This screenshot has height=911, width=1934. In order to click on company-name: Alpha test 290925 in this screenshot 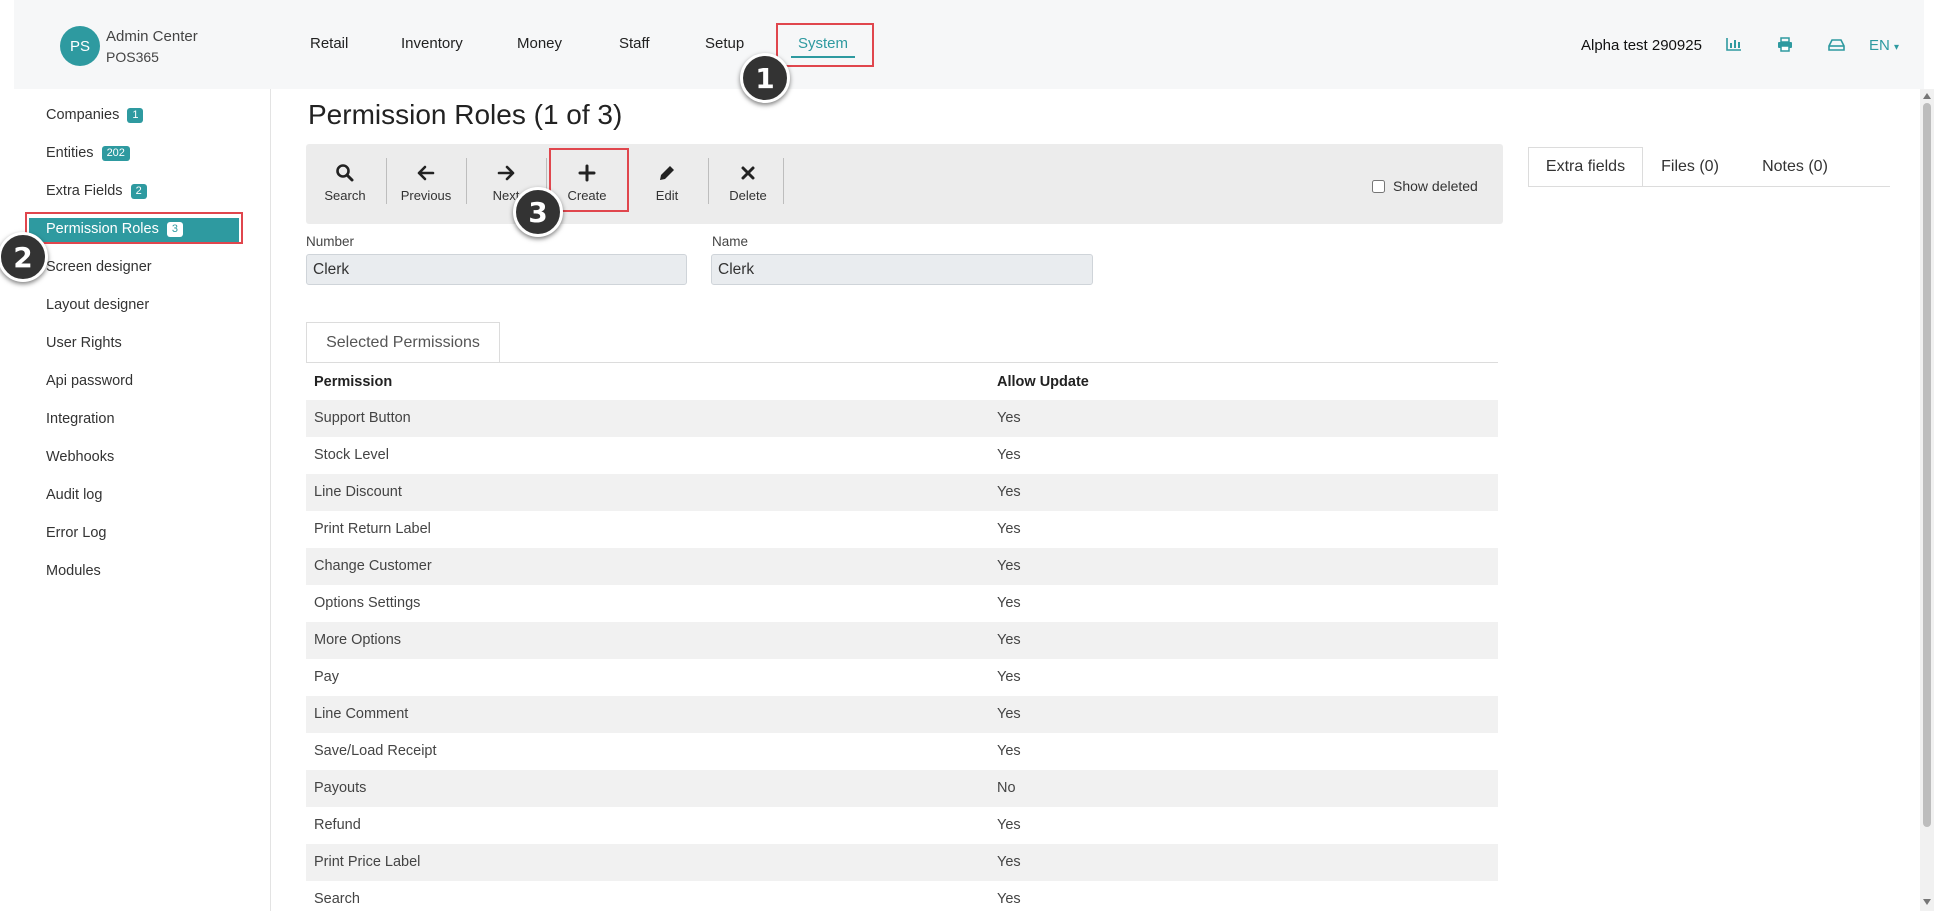, I will do `click(1641, 45)`.